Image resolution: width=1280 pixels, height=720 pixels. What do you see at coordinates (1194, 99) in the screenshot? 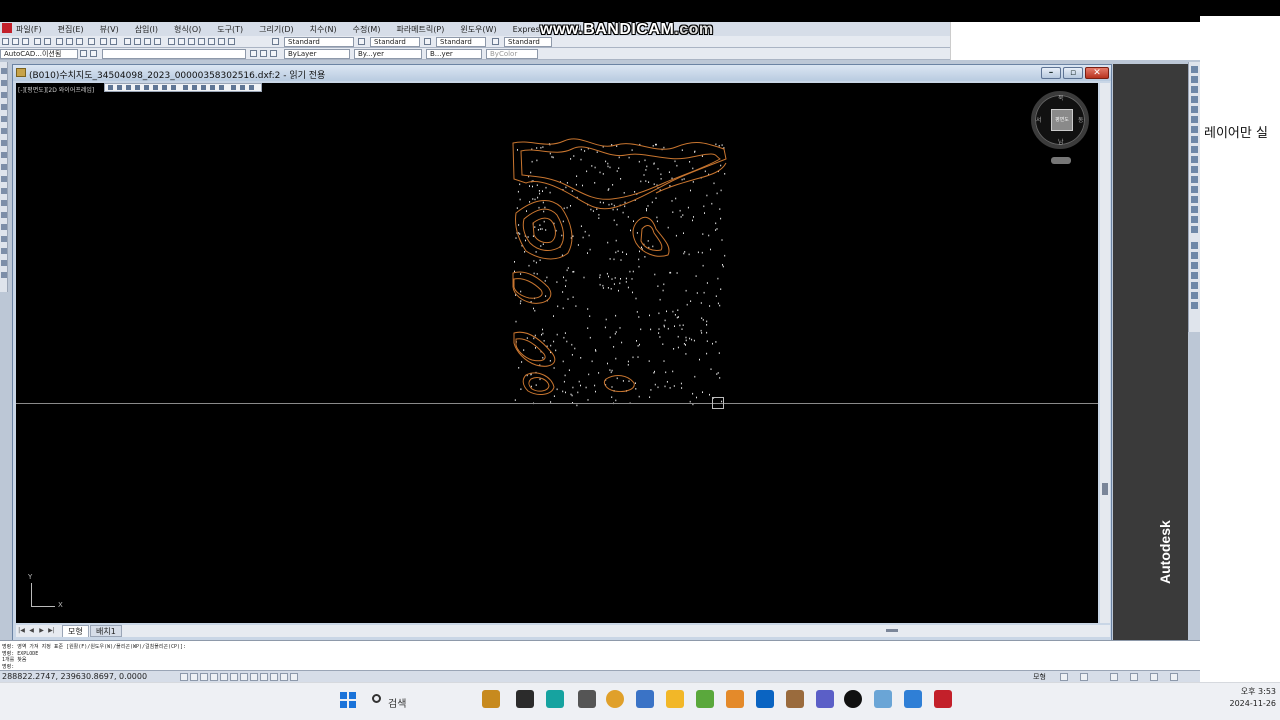
I see `offset-icon` at bounding box center [1194, 99].